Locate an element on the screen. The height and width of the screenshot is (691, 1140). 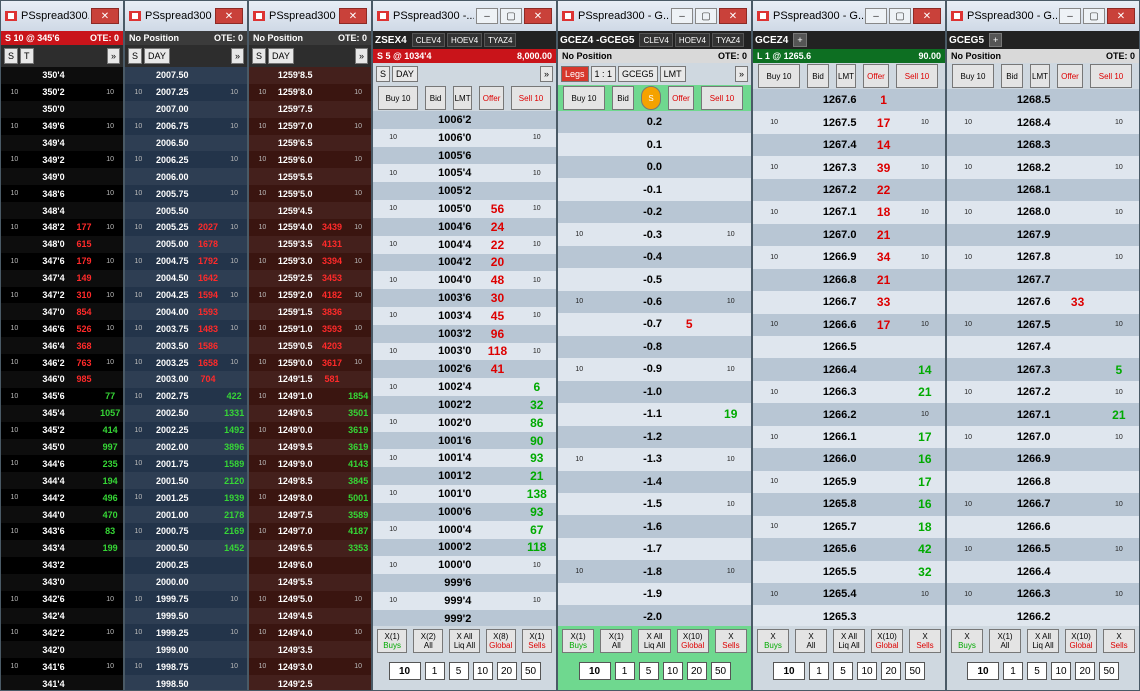
bid-depth-cell: 138 is located at coordinates (537, 494).